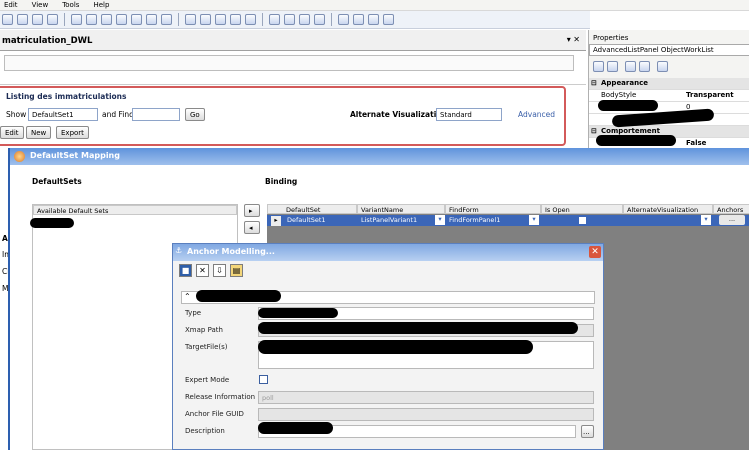 This screenshot has height=450, width=749. I want to click on save-icon: ■, so click(185, 270).